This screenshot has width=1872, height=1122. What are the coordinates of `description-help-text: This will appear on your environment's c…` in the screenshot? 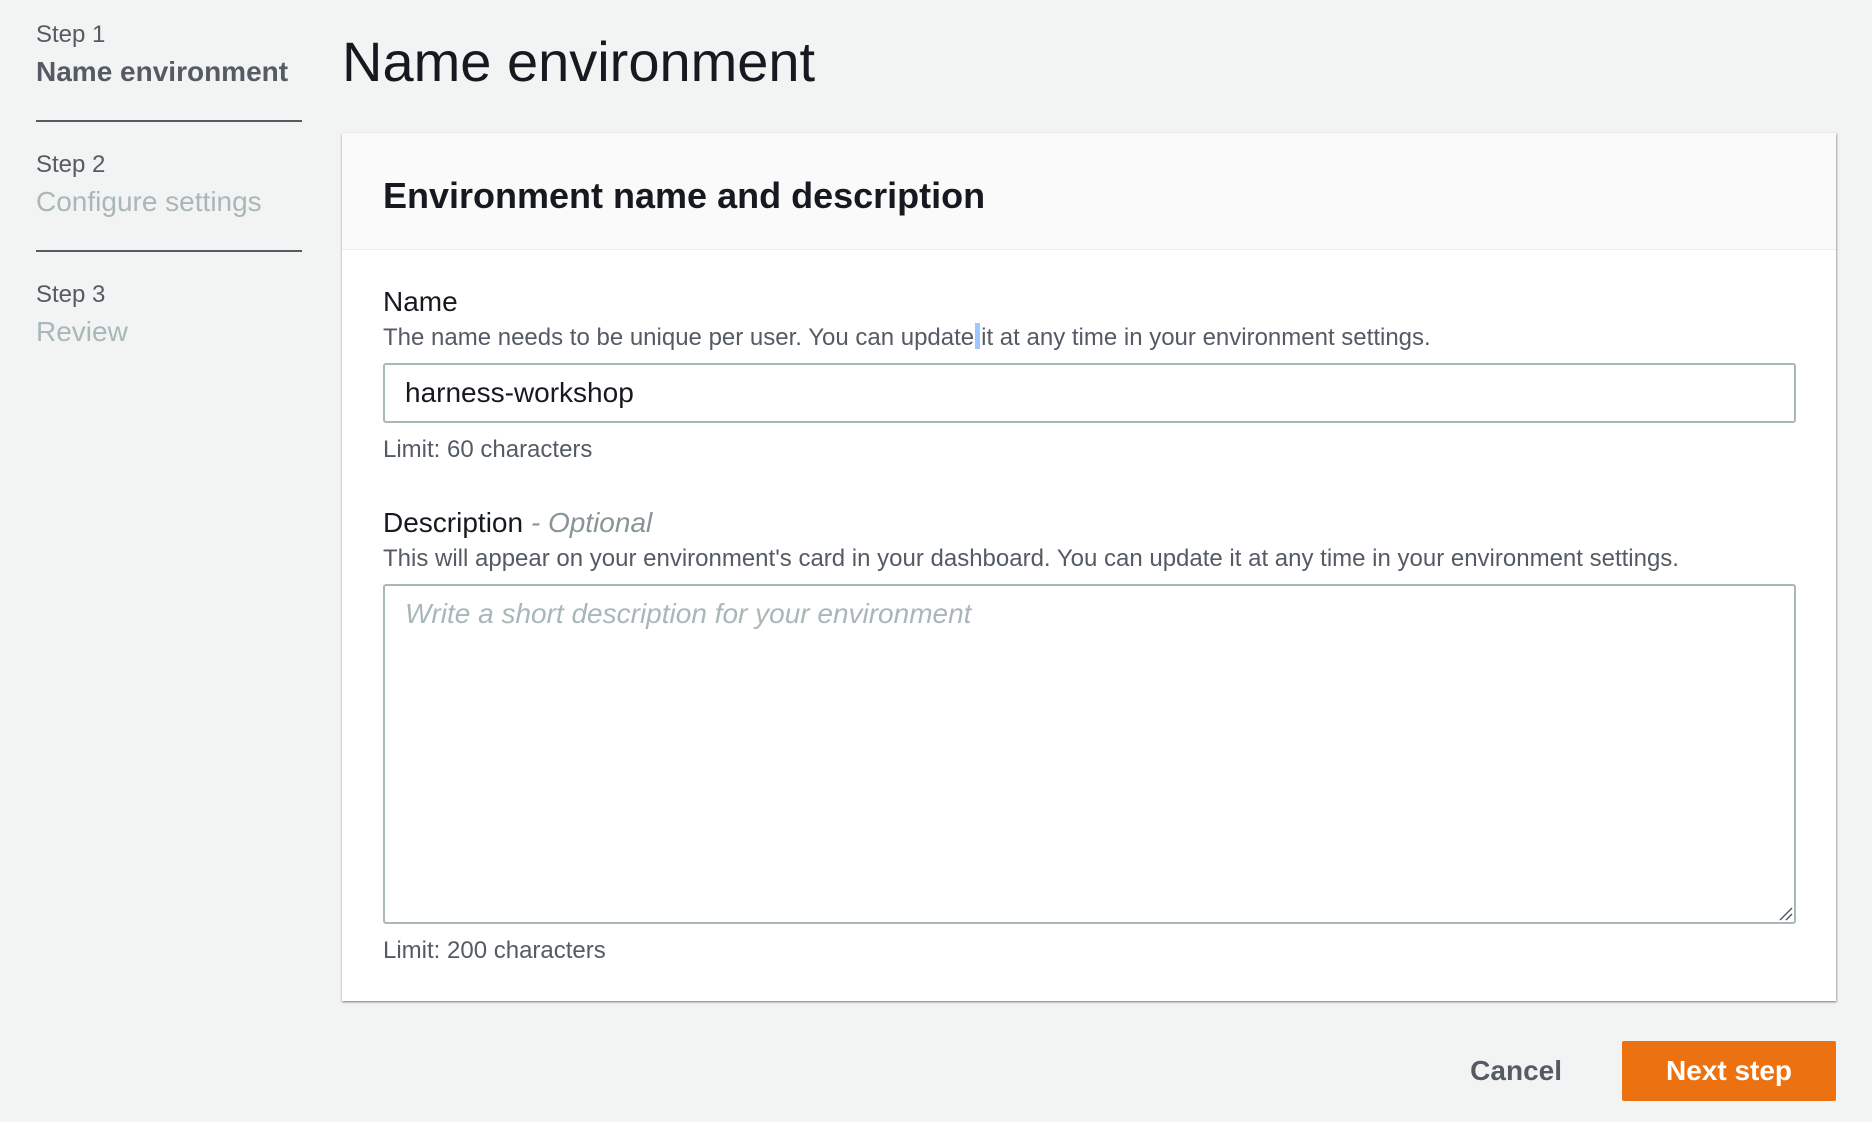 It's located at (1031, 558).